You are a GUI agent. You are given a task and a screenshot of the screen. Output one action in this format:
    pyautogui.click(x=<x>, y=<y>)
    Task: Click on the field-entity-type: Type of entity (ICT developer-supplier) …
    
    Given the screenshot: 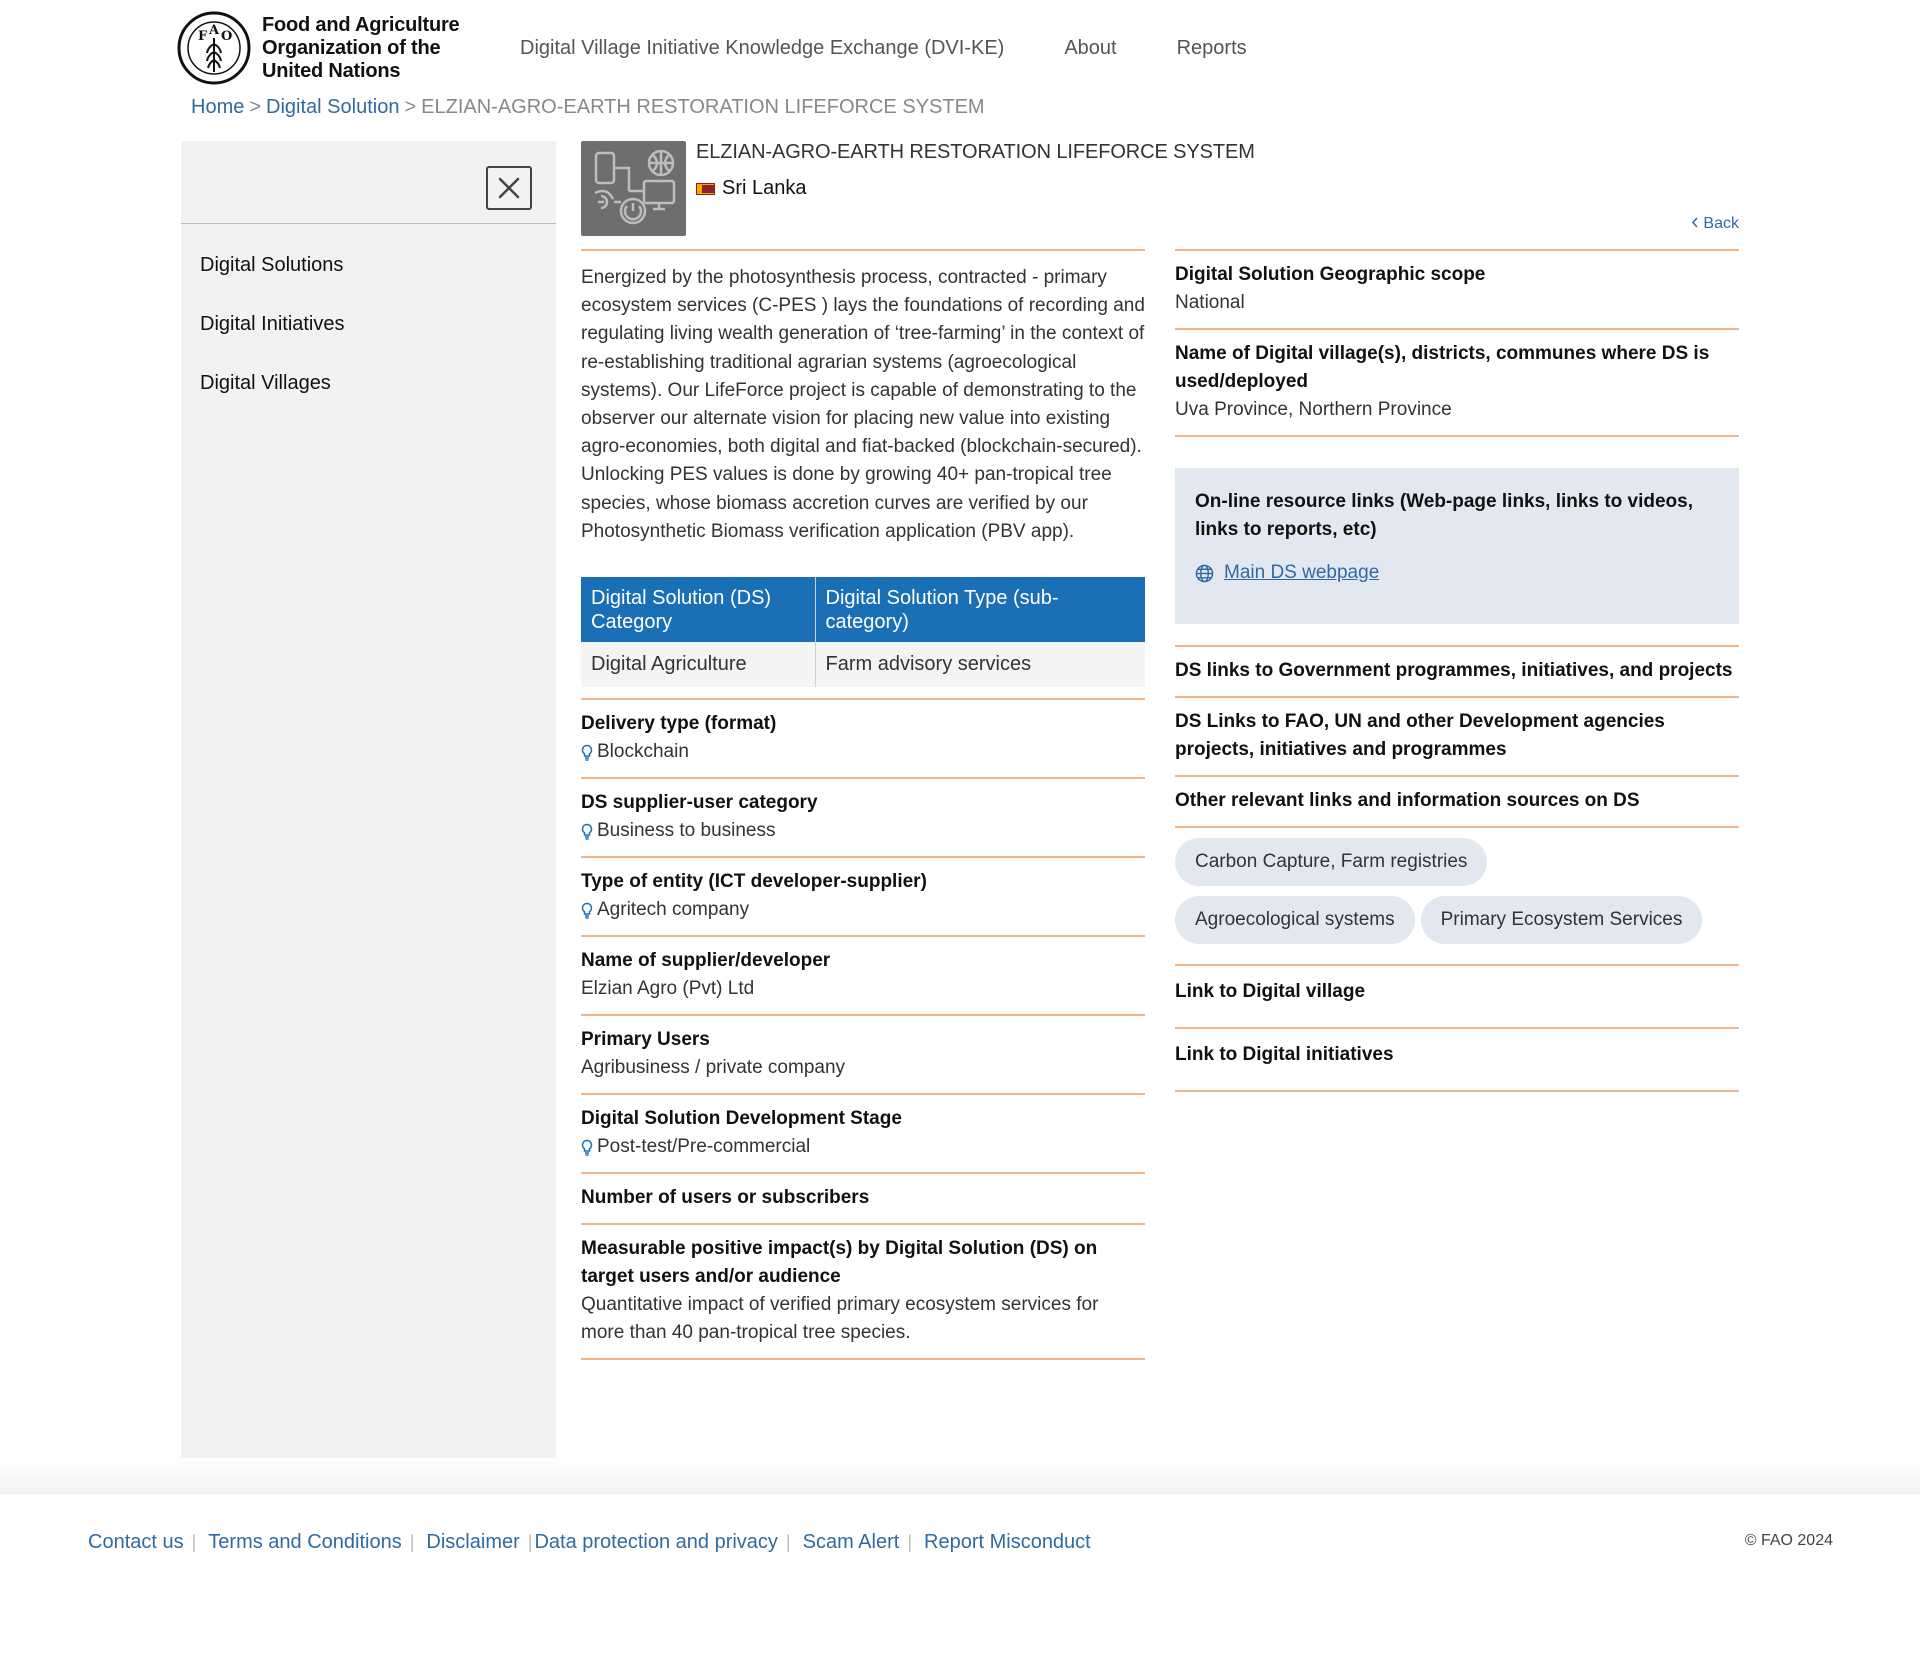 What is the action you would take?
    pyautogui.click(x=863, y=898)
    